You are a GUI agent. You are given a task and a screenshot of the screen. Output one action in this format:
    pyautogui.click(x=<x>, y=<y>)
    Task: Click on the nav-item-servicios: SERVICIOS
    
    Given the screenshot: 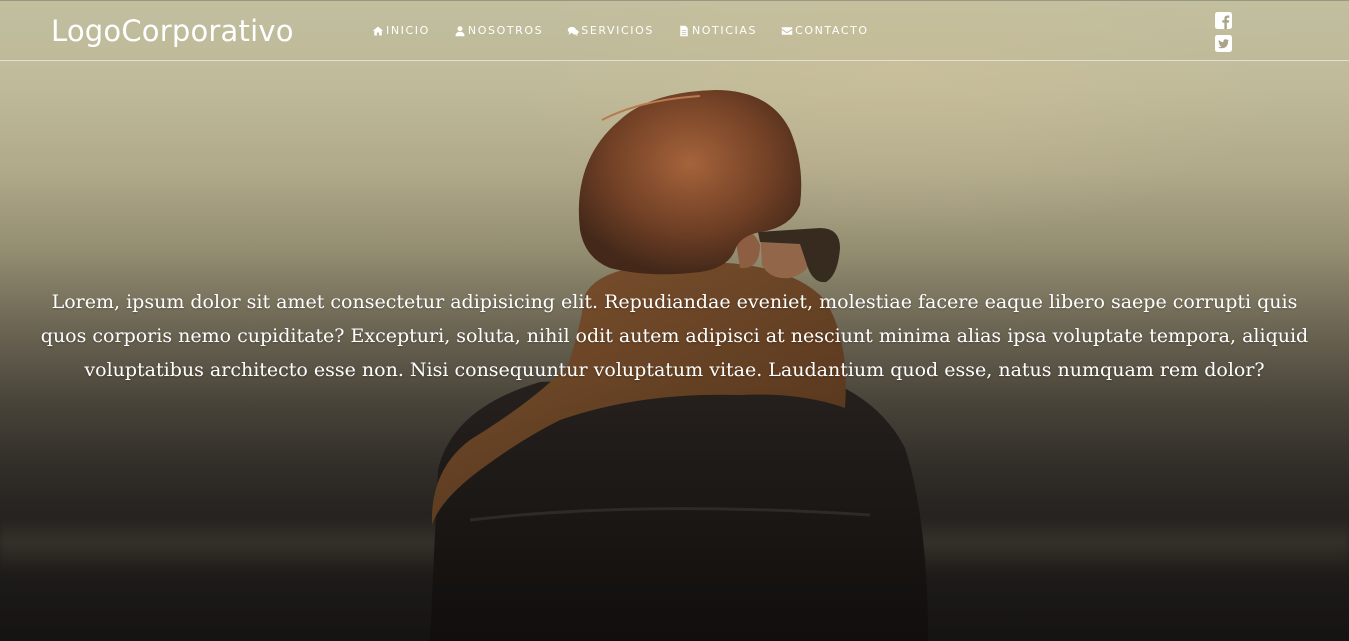 What is the action you would take?
    pyautogui.click(x=610, y=30)
    